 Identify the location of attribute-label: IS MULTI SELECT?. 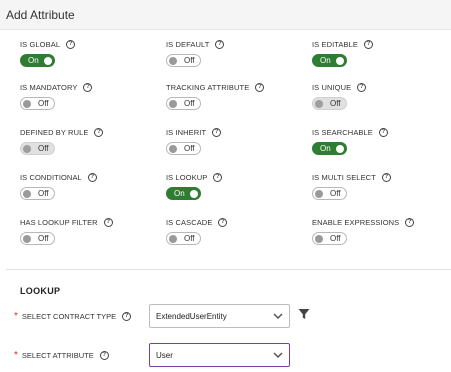
(381, 177).